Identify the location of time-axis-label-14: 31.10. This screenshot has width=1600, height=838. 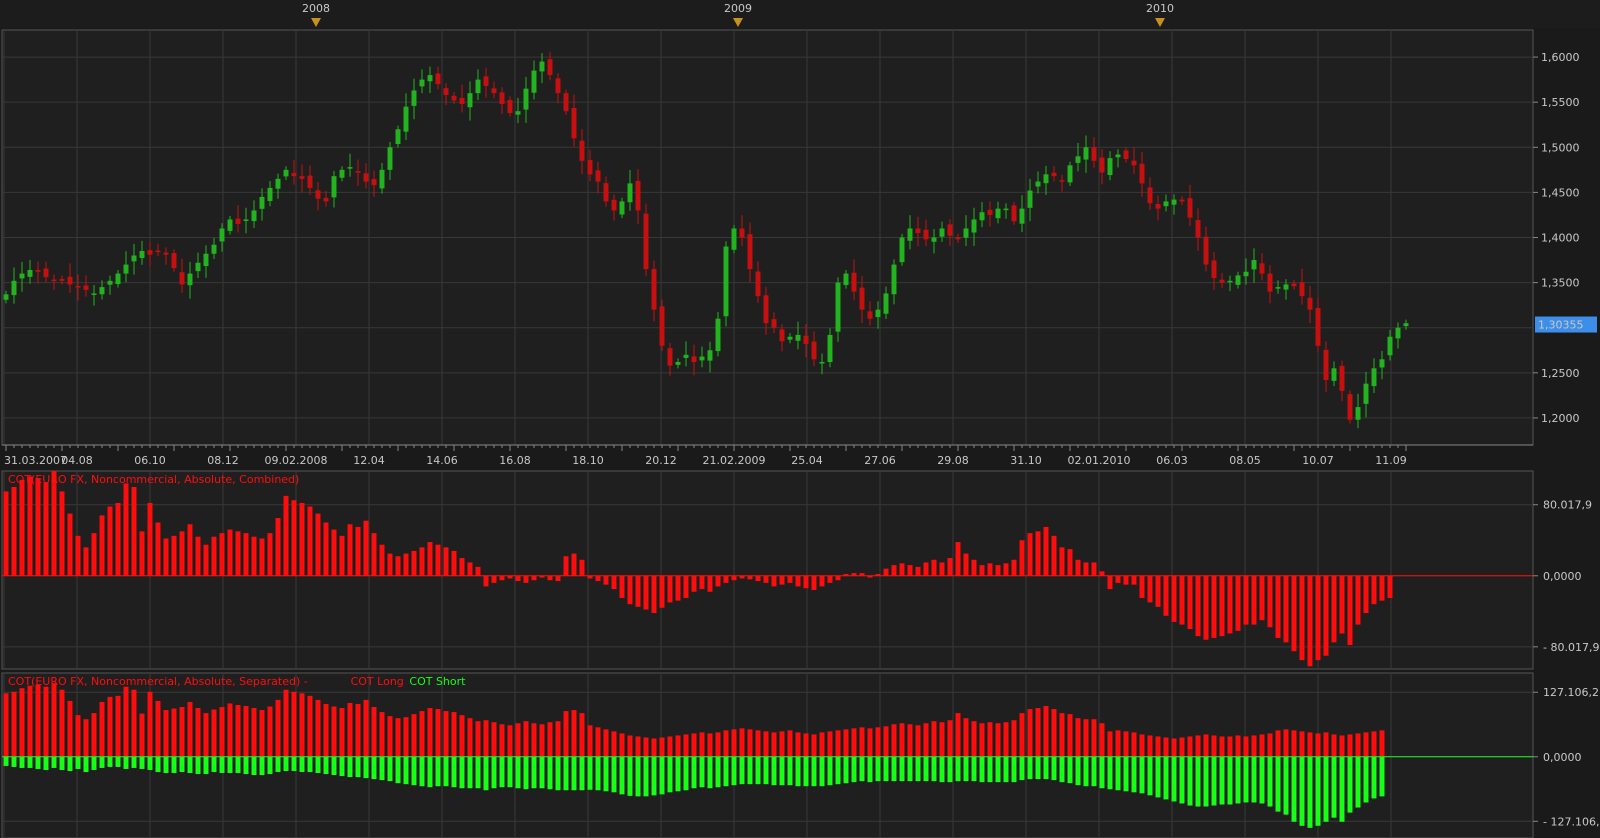
(1026, 460).